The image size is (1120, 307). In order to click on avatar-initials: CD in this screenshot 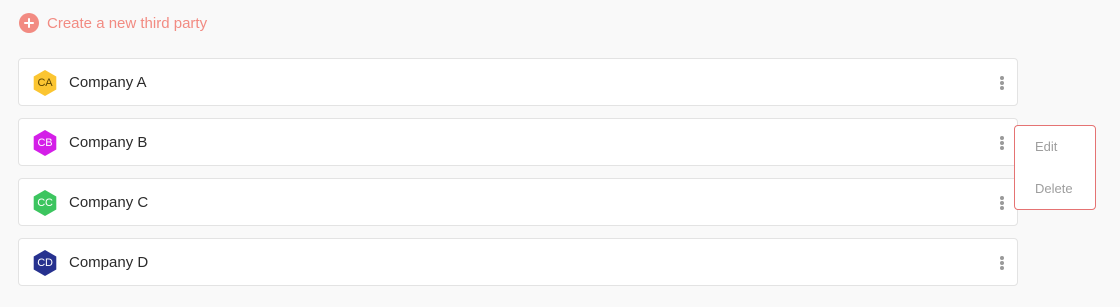, I will do `click(45, 263)`.